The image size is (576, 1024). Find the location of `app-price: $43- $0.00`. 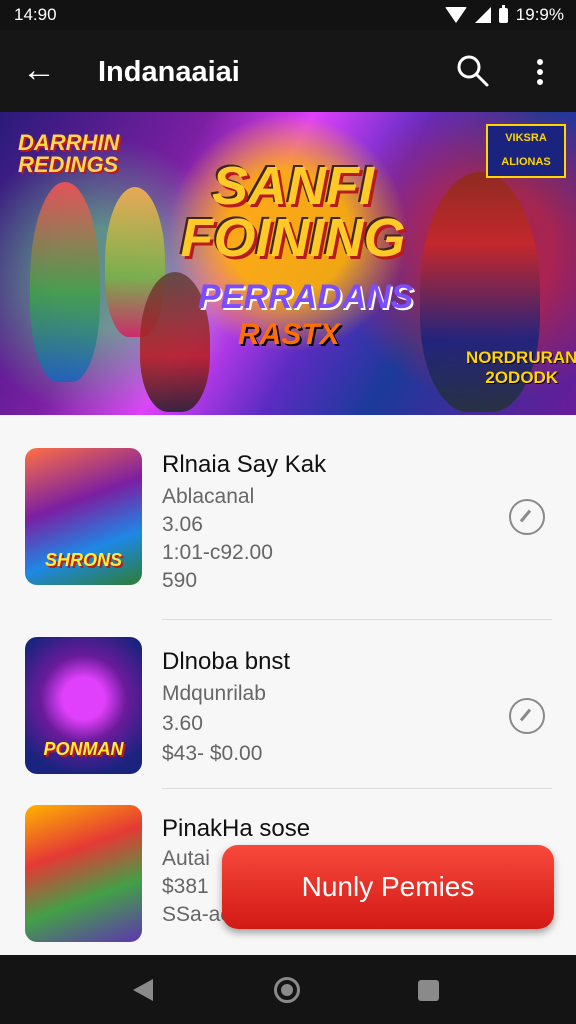

app-price: $43- $0.00 is located at coordinates (212, 753).